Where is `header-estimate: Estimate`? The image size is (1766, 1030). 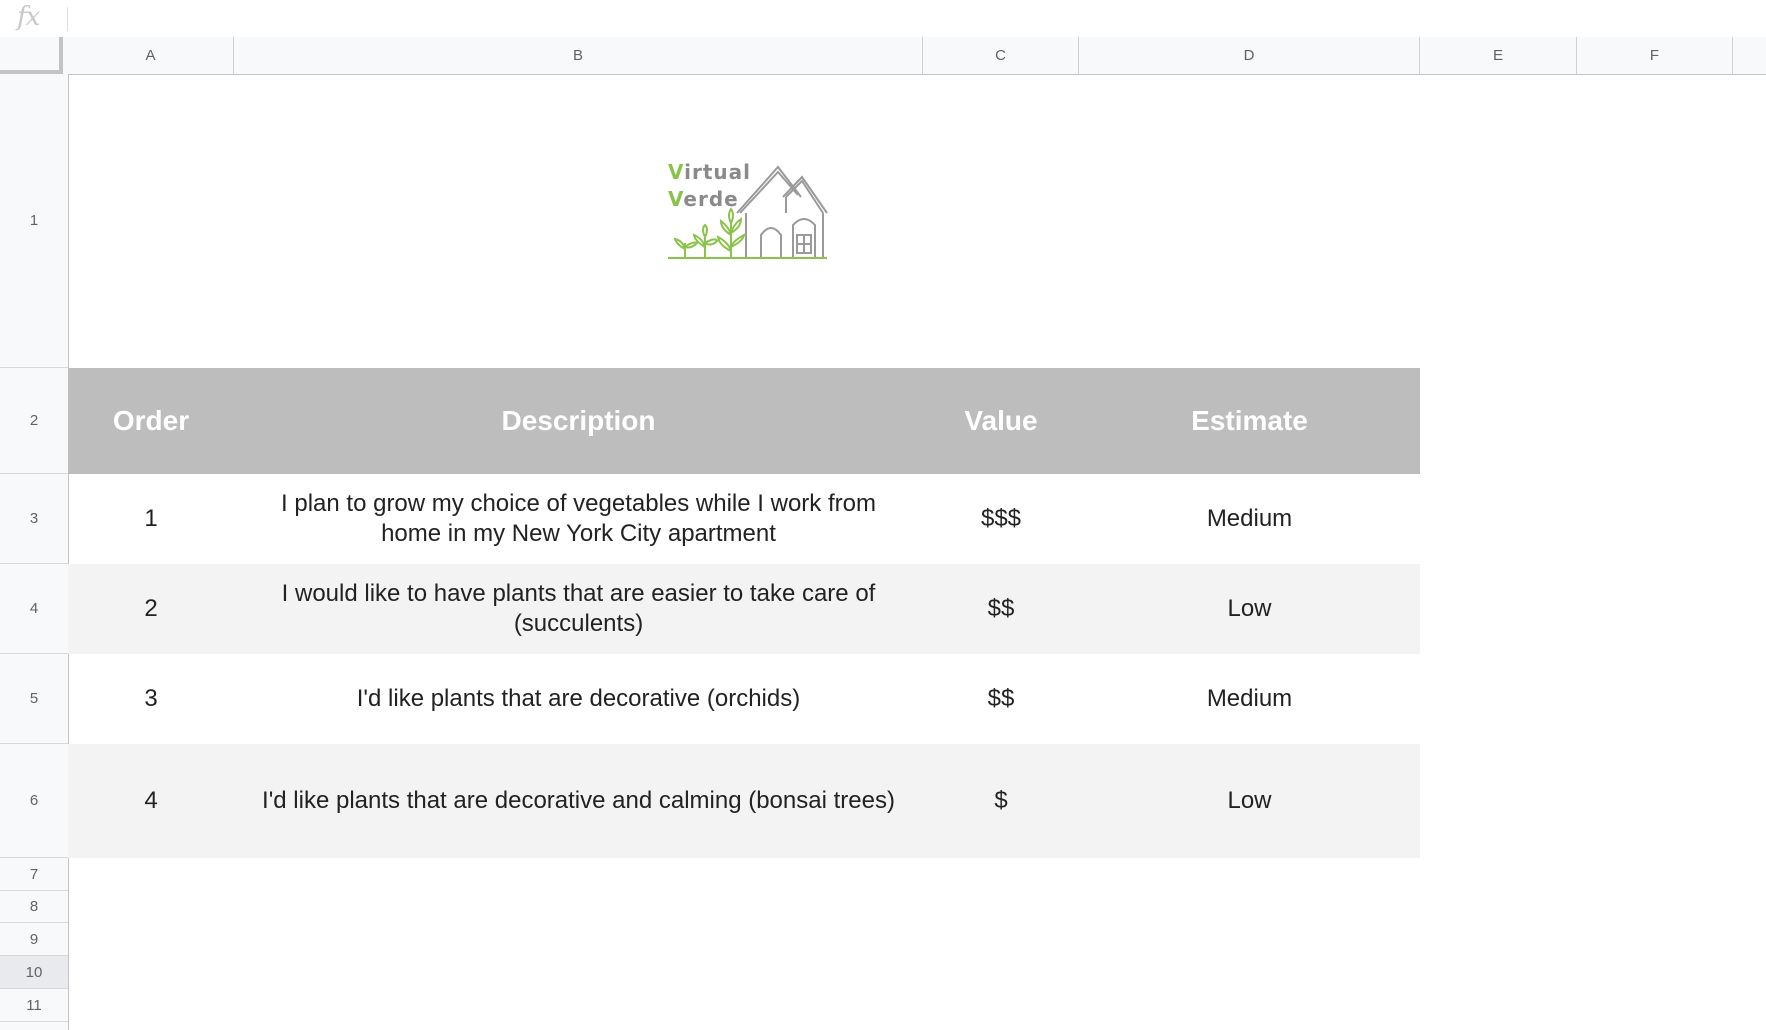 header-estimate: Estimate is located at coordinates (1249, 420).